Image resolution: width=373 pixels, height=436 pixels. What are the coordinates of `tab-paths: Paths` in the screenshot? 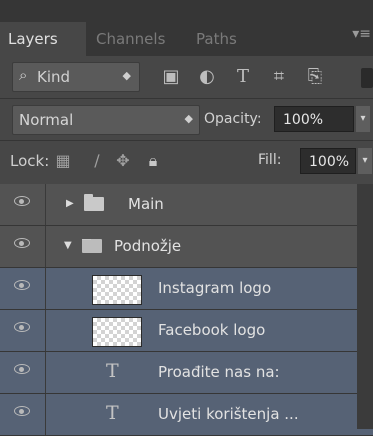 It's located at (216, 39).